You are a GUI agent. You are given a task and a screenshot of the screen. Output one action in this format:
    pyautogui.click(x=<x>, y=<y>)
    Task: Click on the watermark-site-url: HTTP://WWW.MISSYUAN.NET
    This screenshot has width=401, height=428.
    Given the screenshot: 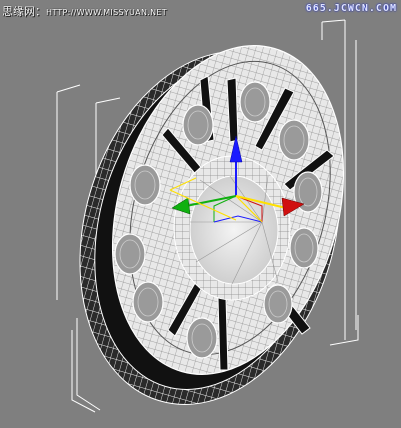 What is the action you would take?
    pyautogui.click(x=106, y=12)
    